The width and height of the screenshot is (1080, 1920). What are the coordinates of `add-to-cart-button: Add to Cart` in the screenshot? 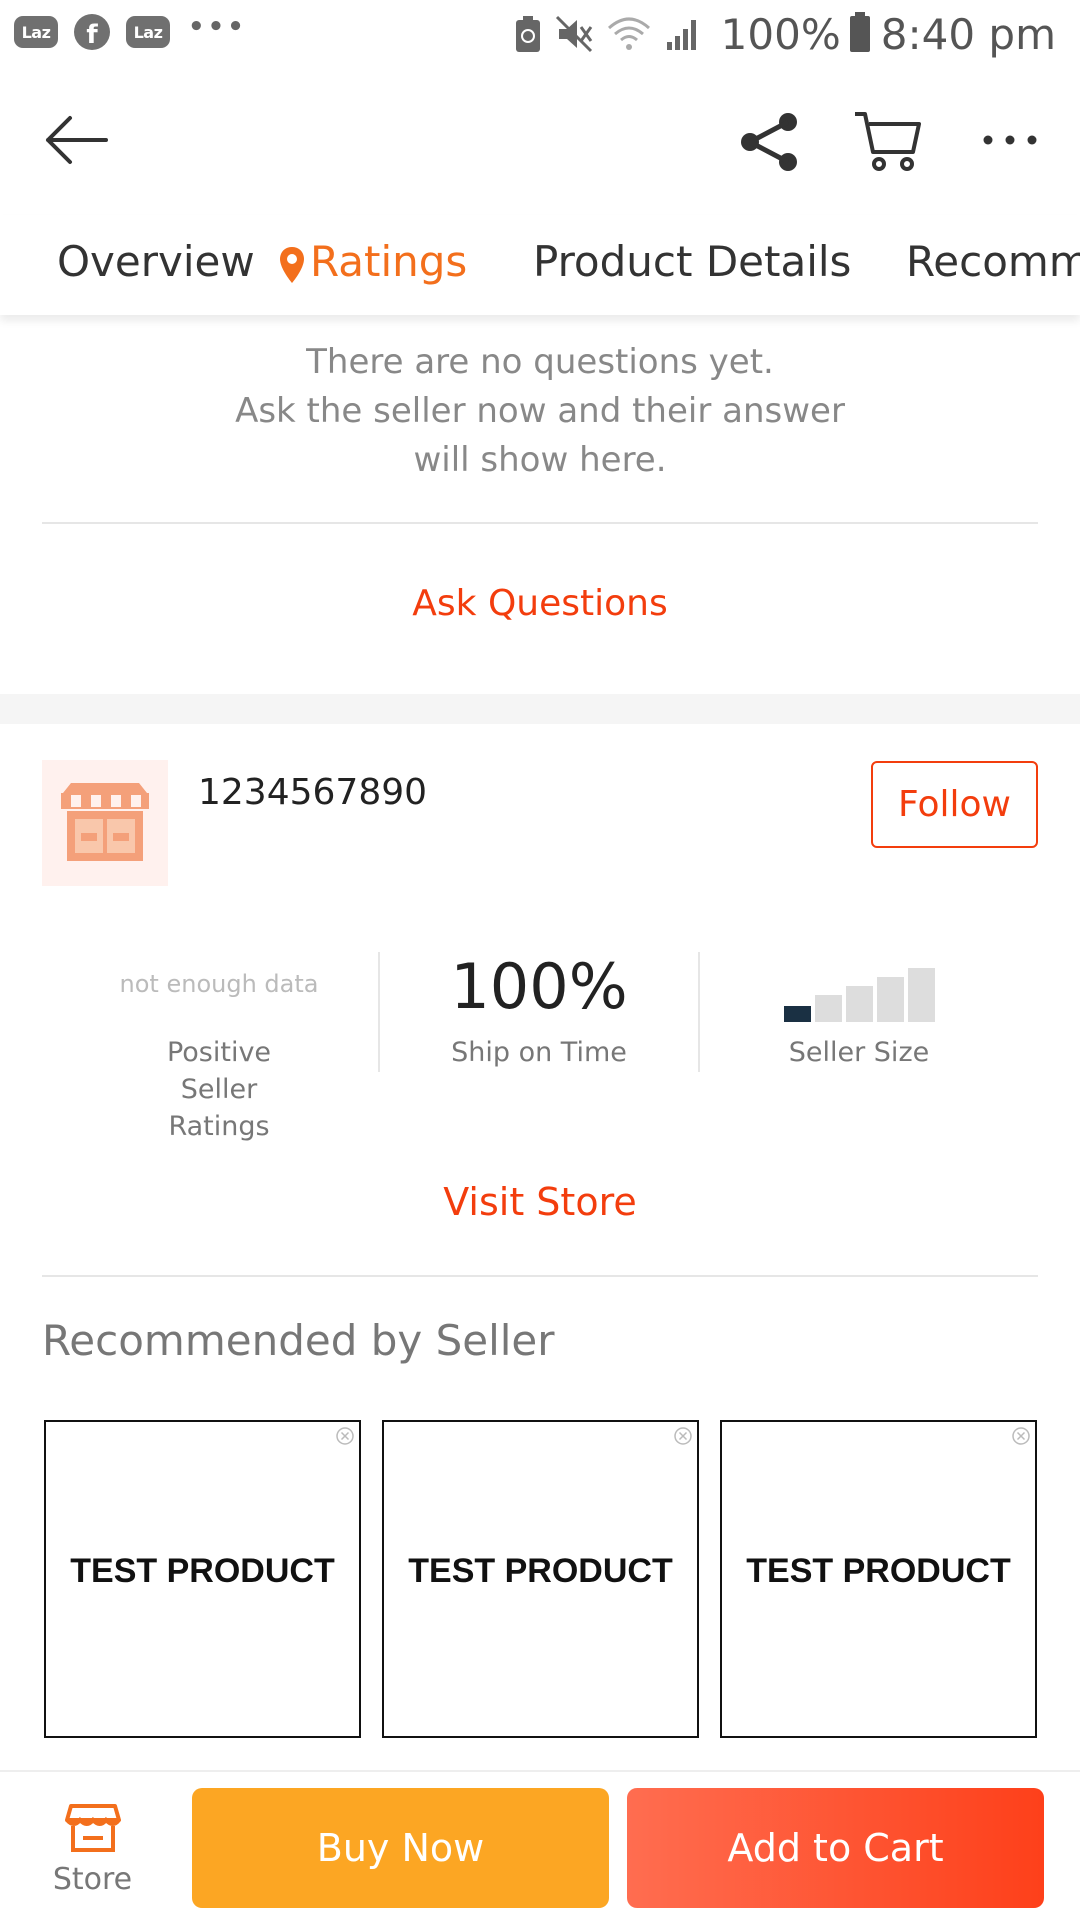 It's located at (835, 1848).